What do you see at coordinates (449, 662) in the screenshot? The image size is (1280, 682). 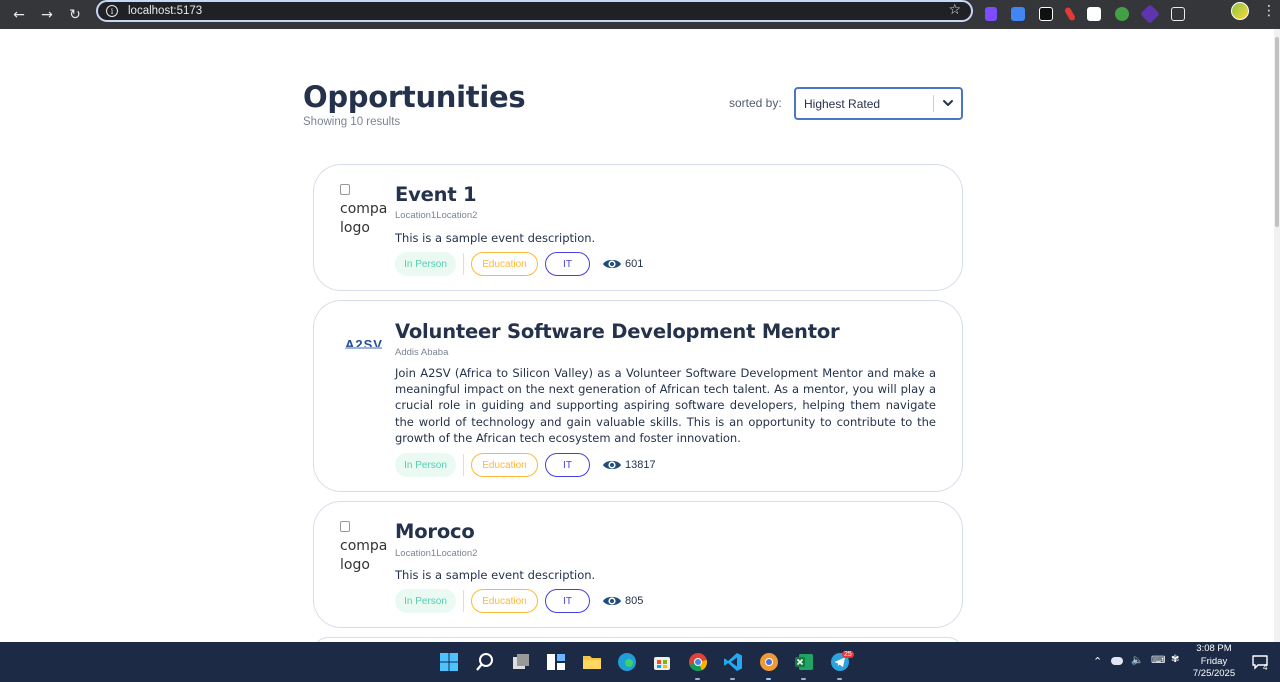 I see `windows-start-icon` at bounding box center [449, 662].